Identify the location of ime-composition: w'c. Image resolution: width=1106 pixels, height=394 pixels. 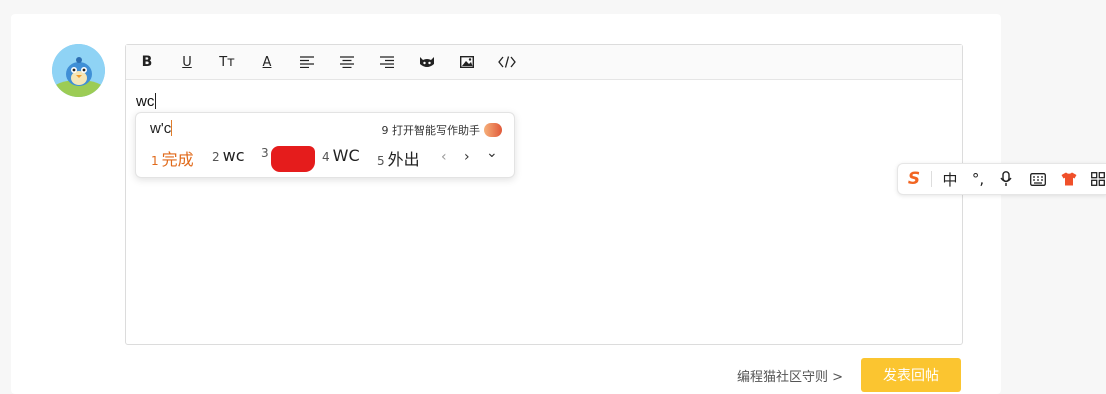
(161, 128).